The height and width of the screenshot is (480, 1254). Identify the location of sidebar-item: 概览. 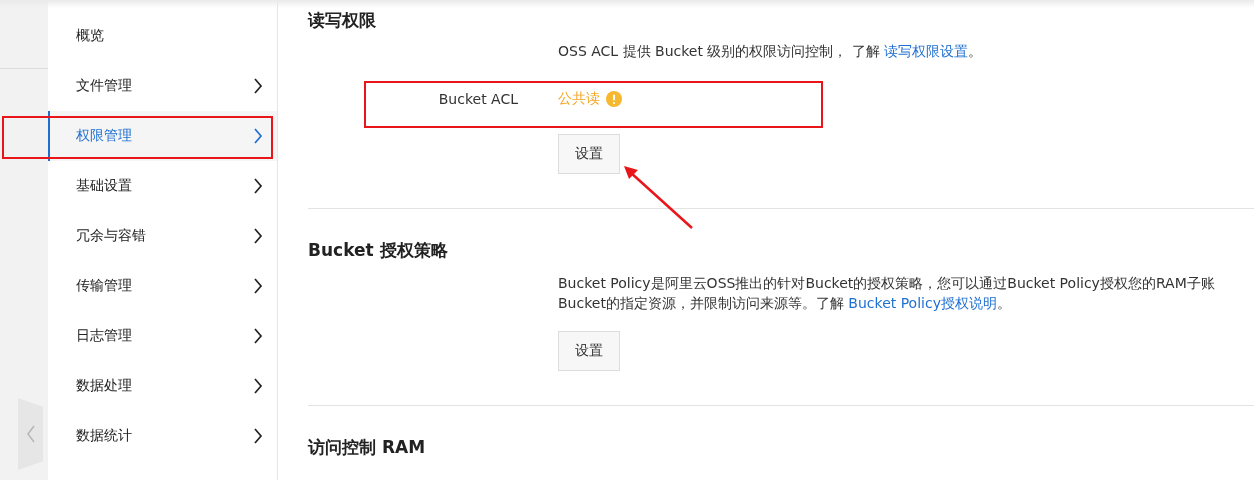
(162, 36).